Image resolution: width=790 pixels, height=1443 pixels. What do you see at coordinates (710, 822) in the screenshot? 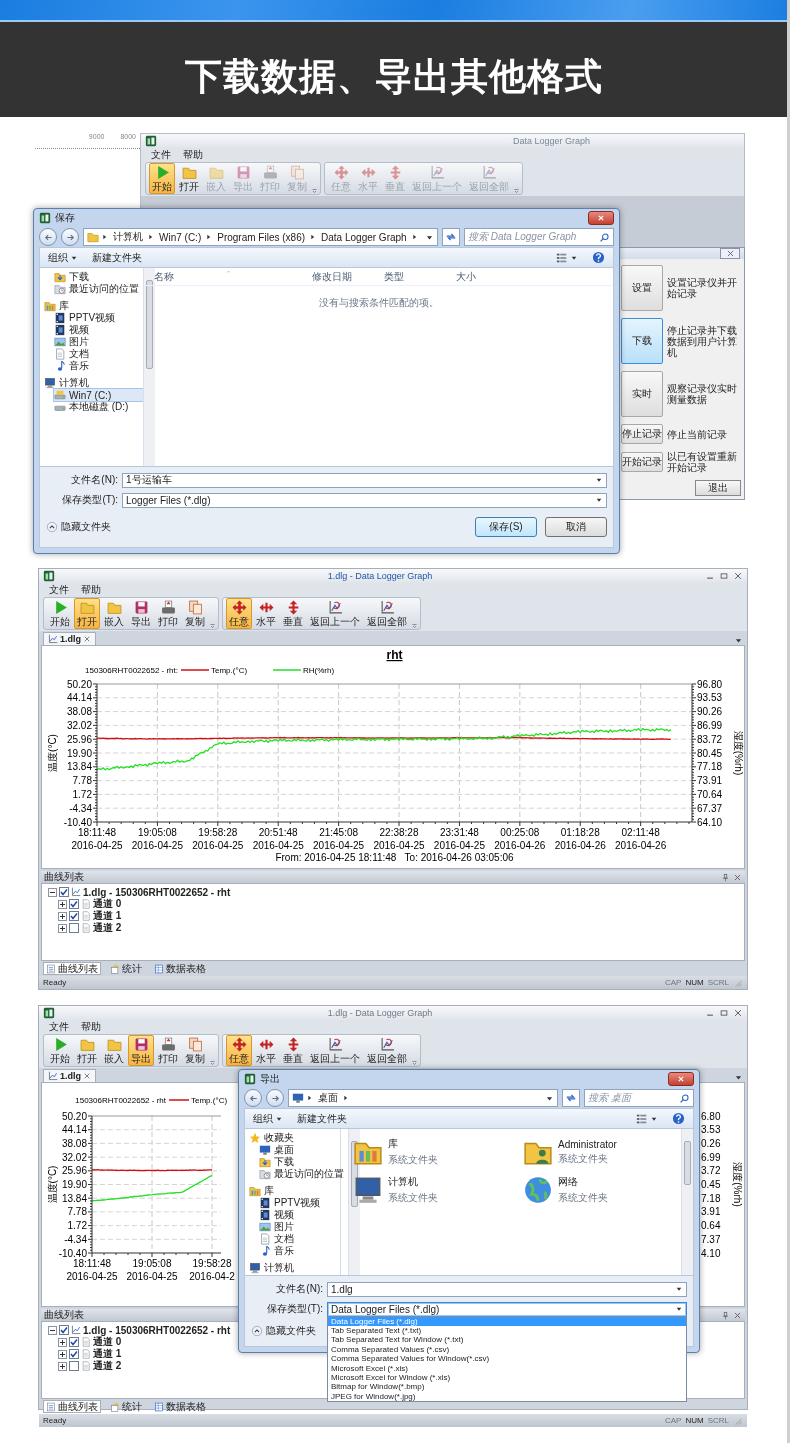
I see `tick-label: 64.10` at bounding box center [710, 822].